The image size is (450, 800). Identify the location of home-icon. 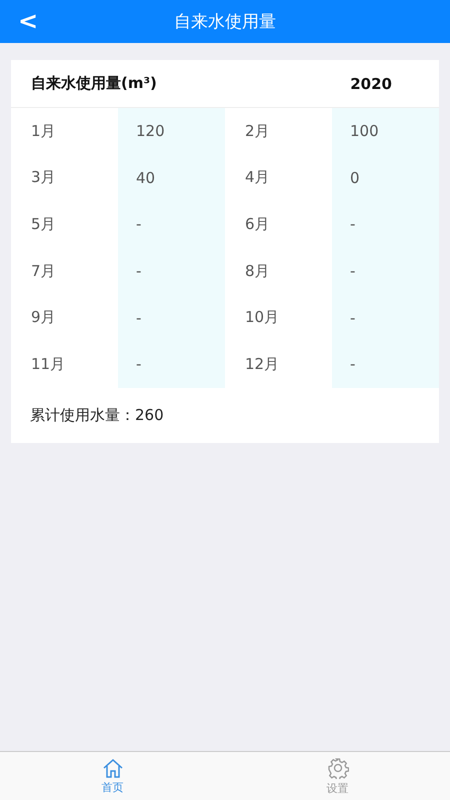
(113, 768).